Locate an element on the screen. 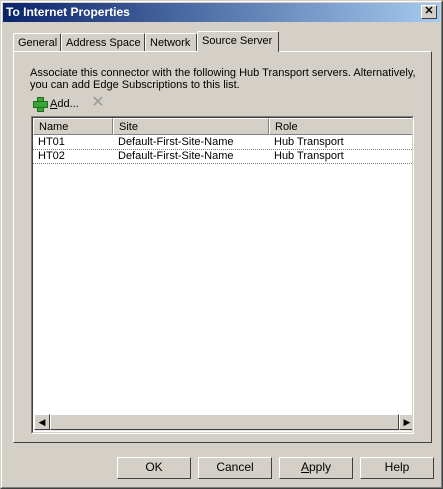 This screenshot has height=489, width=443. column-header-site: Site is located at coordinates (191, 126).